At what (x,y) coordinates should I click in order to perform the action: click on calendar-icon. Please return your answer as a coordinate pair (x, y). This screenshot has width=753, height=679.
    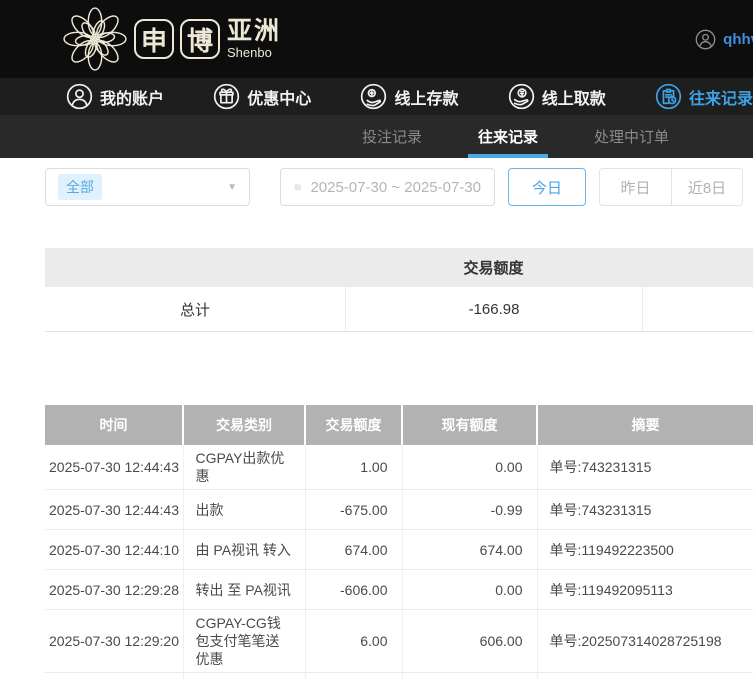
    Looking at the image, I should click on (297, 187).